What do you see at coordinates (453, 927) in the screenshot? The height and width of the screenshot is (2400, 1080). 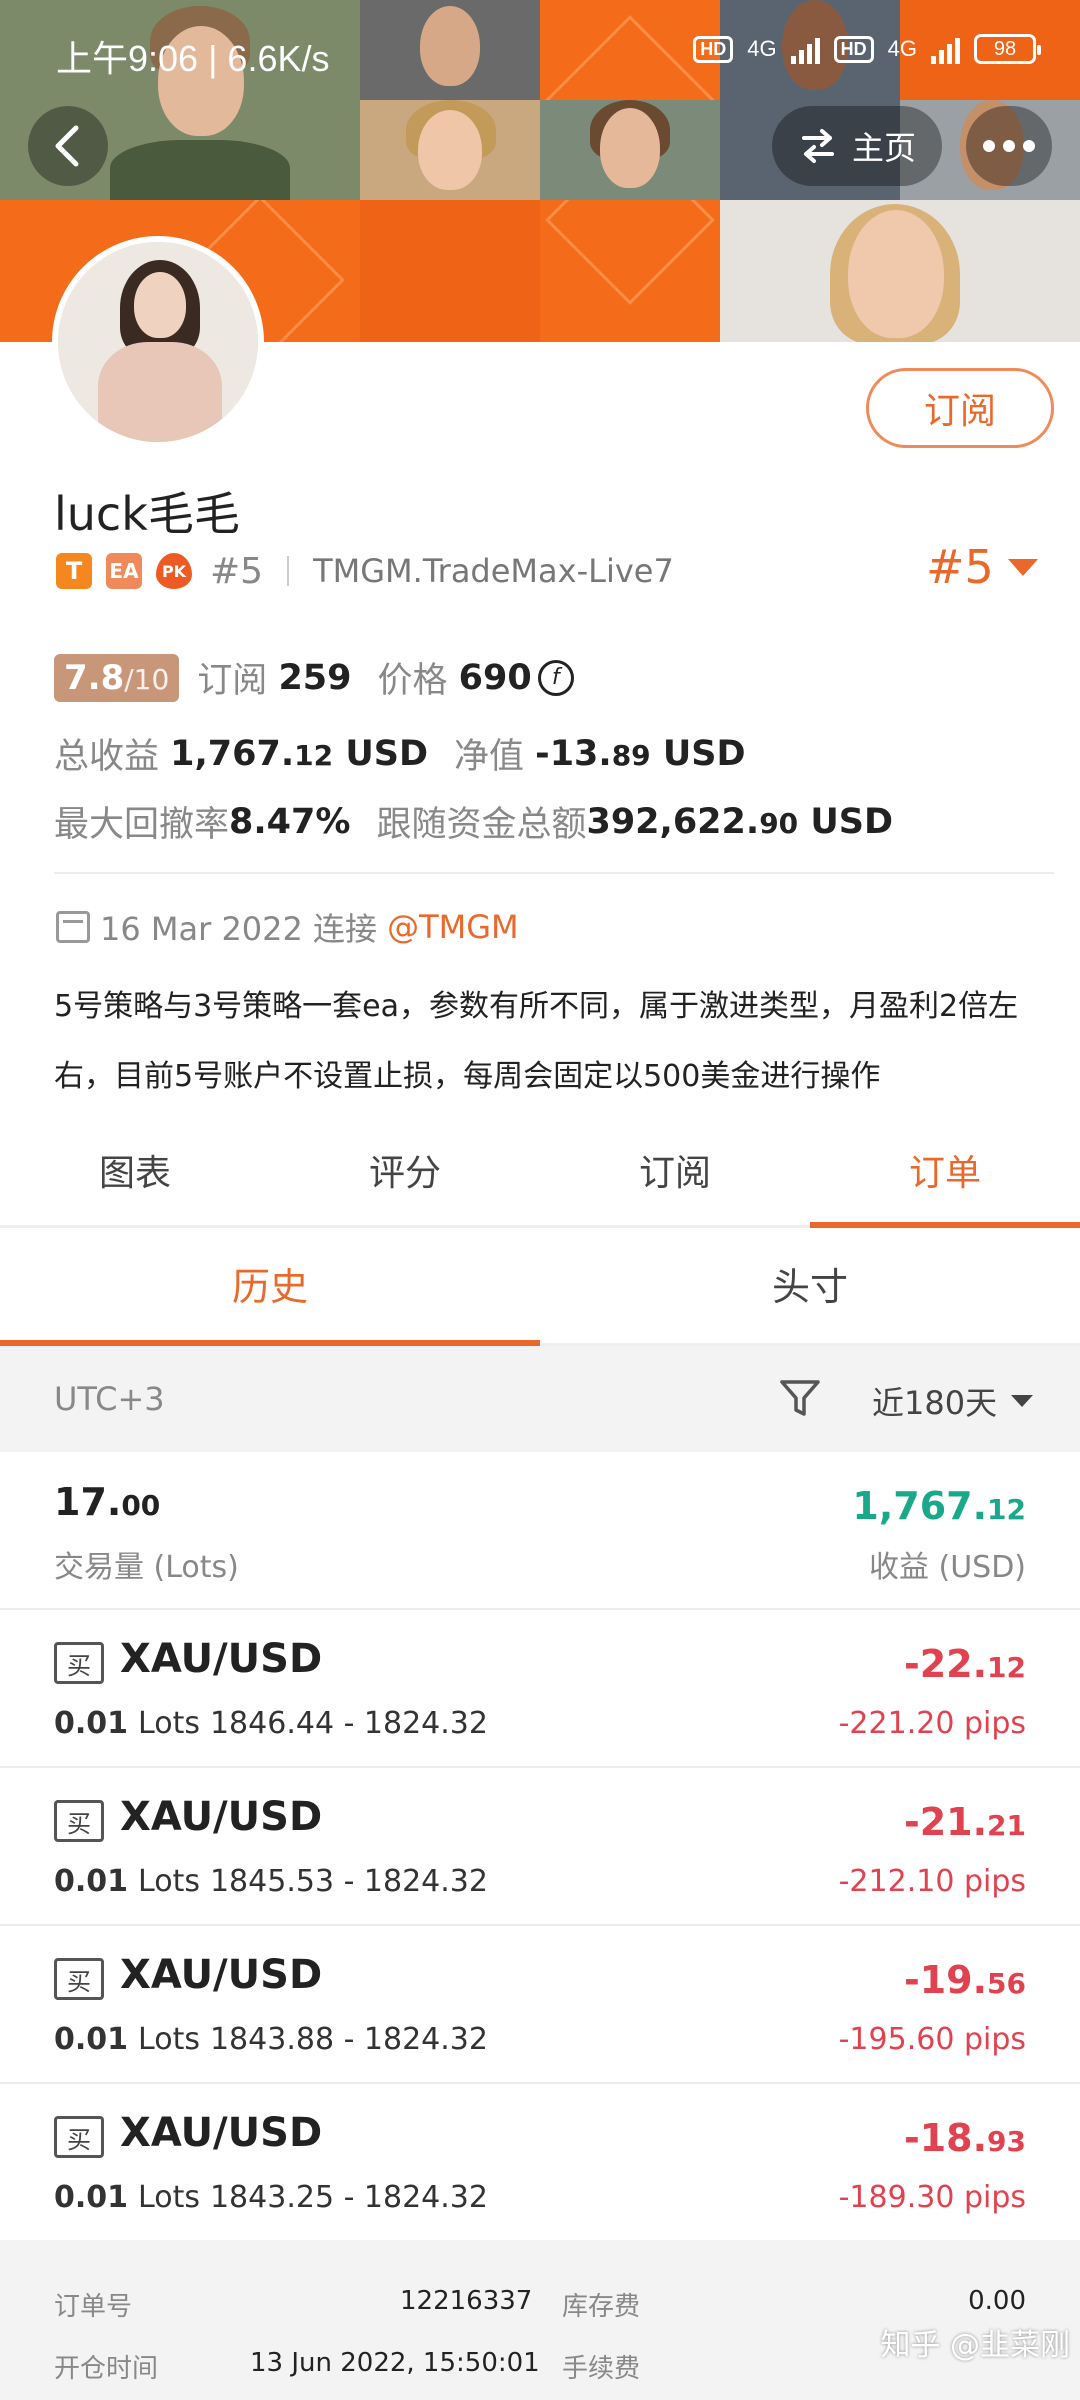 I see `broker-link: @TMGM` at bounding box center [453, 927].